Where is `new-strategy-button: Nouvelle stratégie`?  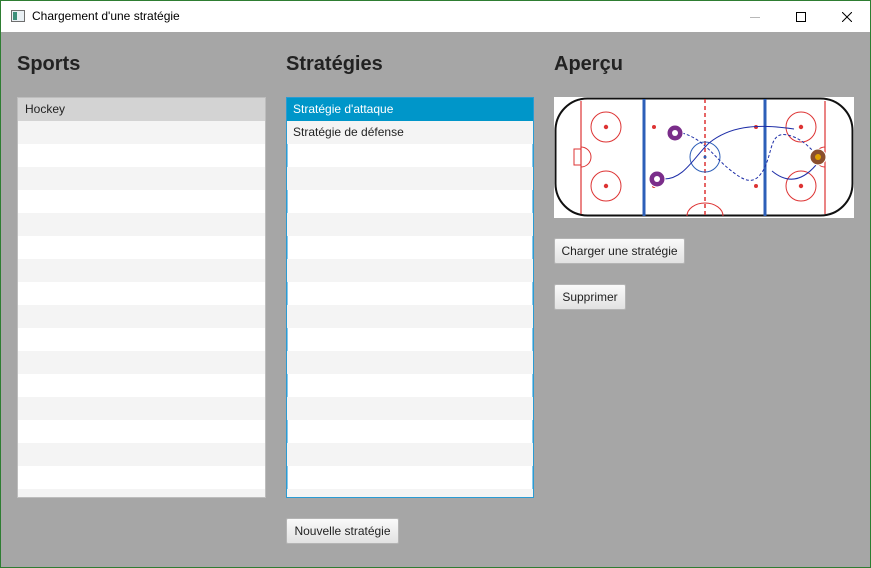
new-strategy-button: Nouvelle stratégie is located at coordinates (342, 531).